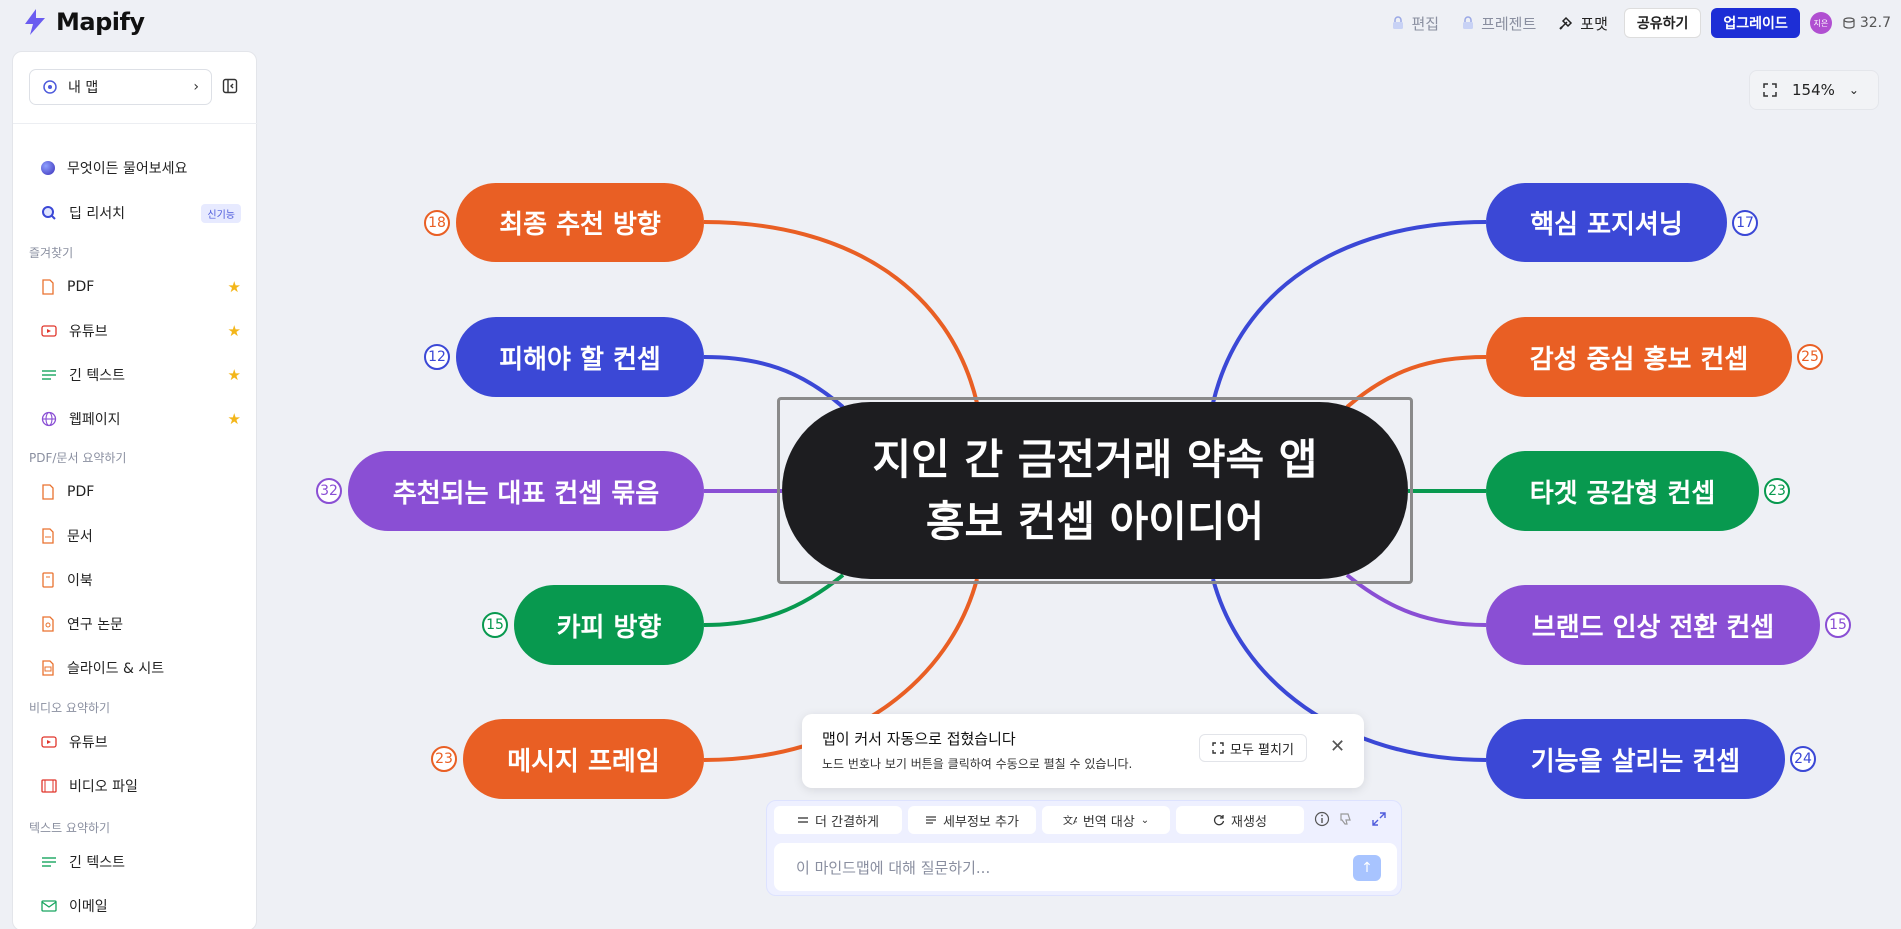  What do you see at coordinates (1070, 820) in the screenshot?
I see `svg-text: 文A` at bounding box center [1070, 820].